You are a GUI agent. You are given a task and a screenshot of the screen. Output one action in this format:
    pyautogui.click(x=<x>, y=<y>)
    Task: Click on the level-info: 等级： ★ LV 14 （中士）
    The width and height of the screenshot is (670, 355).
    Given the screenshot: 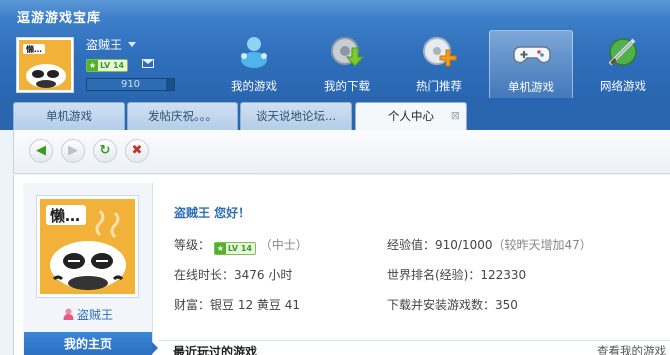 What is the action you would take?
    pyautogui.click(x=241, y=245)
    